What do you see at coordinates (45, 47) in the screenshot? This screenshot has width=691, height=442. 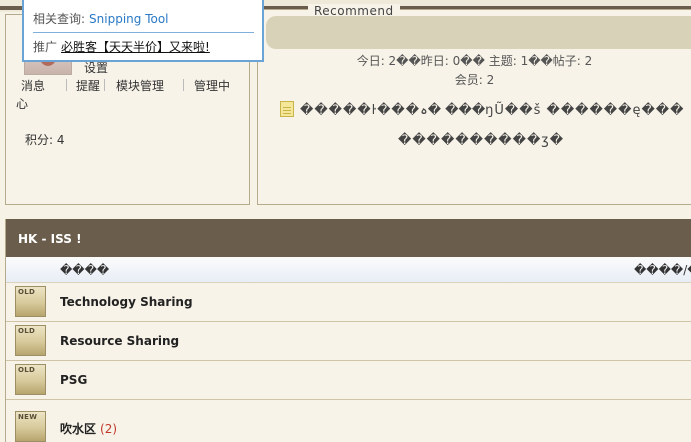 I see `promo-label: 推广` at bounding box center [45, 47].